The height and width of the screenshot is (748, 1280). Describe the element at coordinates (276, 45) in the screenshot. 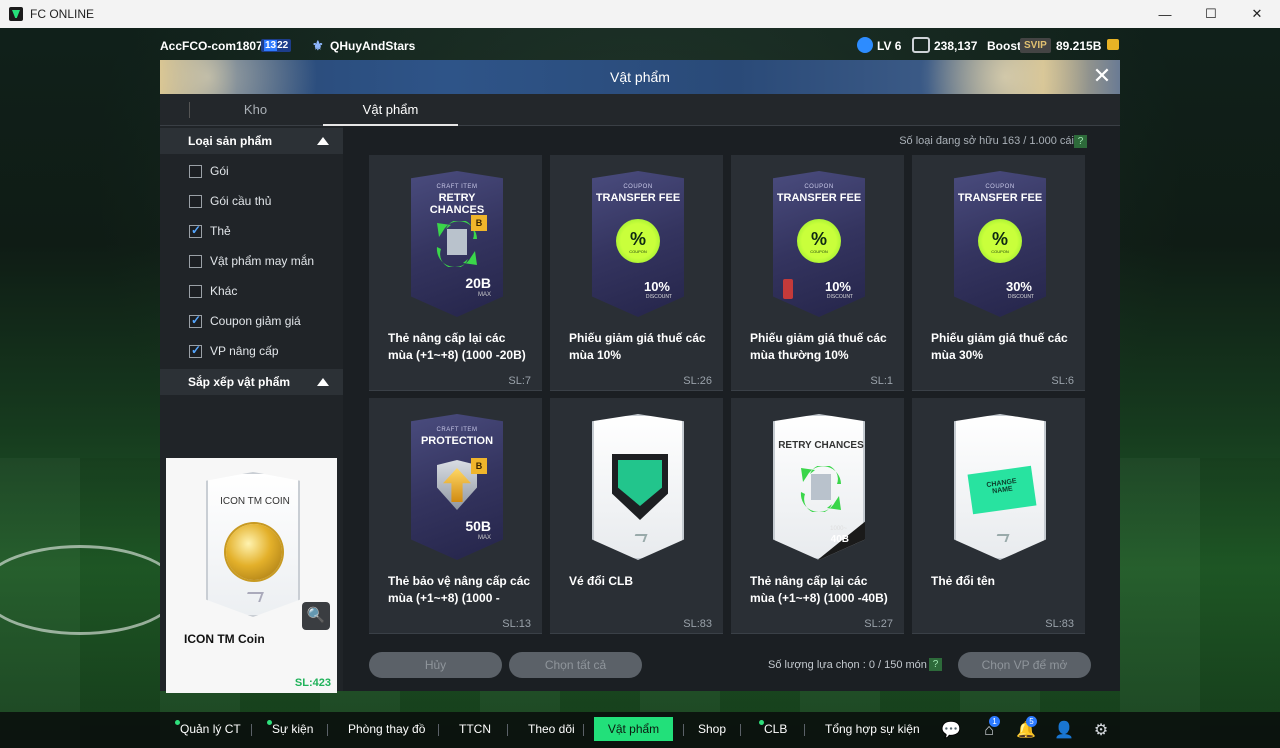

I see `account-badge: 1322` at that location.